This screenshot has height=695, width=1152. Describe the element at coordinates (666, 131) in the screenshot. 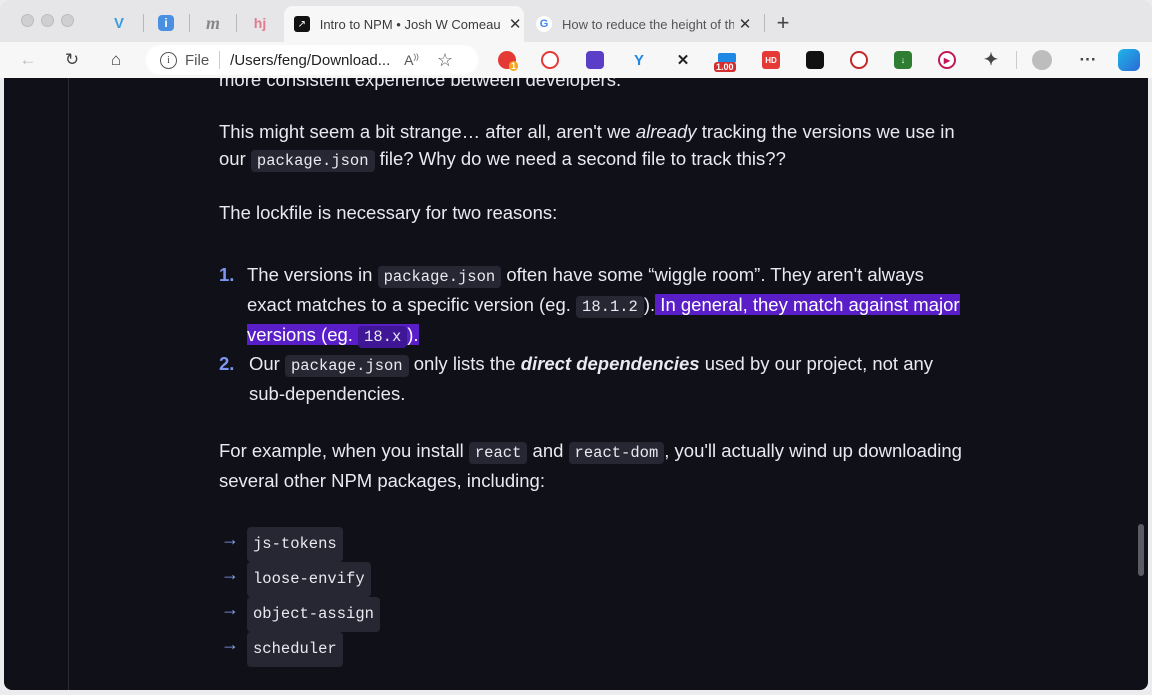

I see `emphasis-already: already` at that location.